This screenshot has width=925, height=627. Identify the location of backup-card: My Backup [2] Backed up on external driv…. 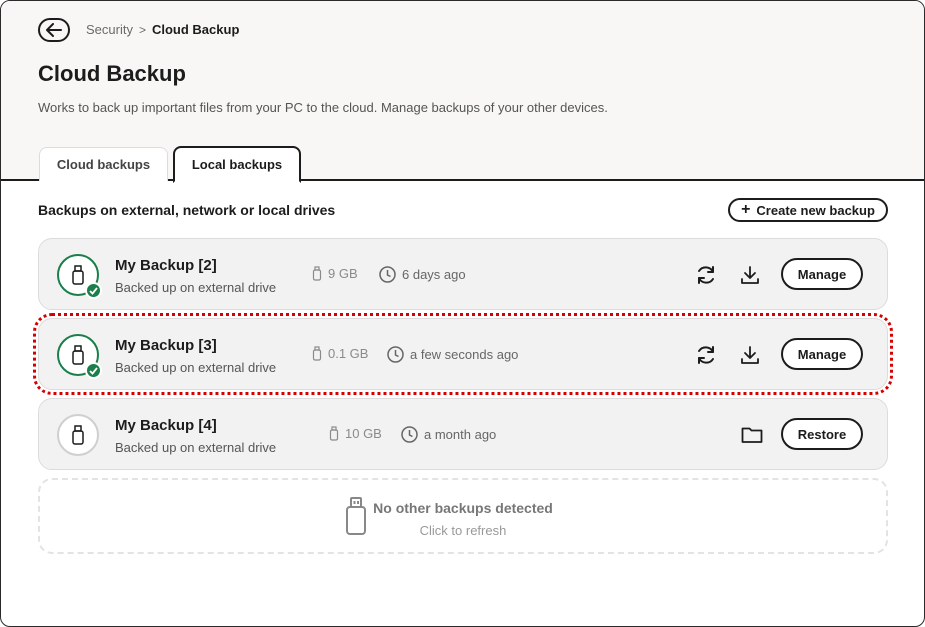
(463, 274).